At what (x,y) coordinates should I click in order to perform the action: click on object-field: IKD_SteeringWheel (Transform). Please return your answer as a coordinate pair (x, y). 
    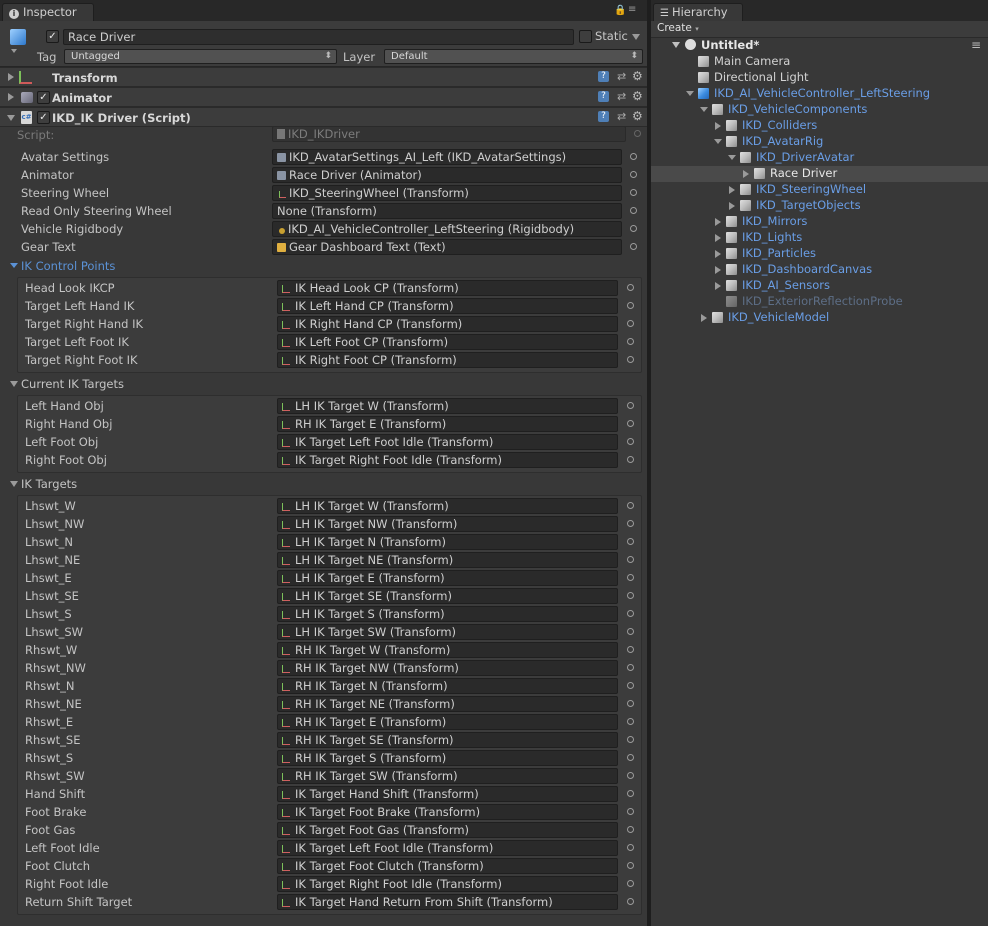
    Looking at the image, I should click on (447, 193).